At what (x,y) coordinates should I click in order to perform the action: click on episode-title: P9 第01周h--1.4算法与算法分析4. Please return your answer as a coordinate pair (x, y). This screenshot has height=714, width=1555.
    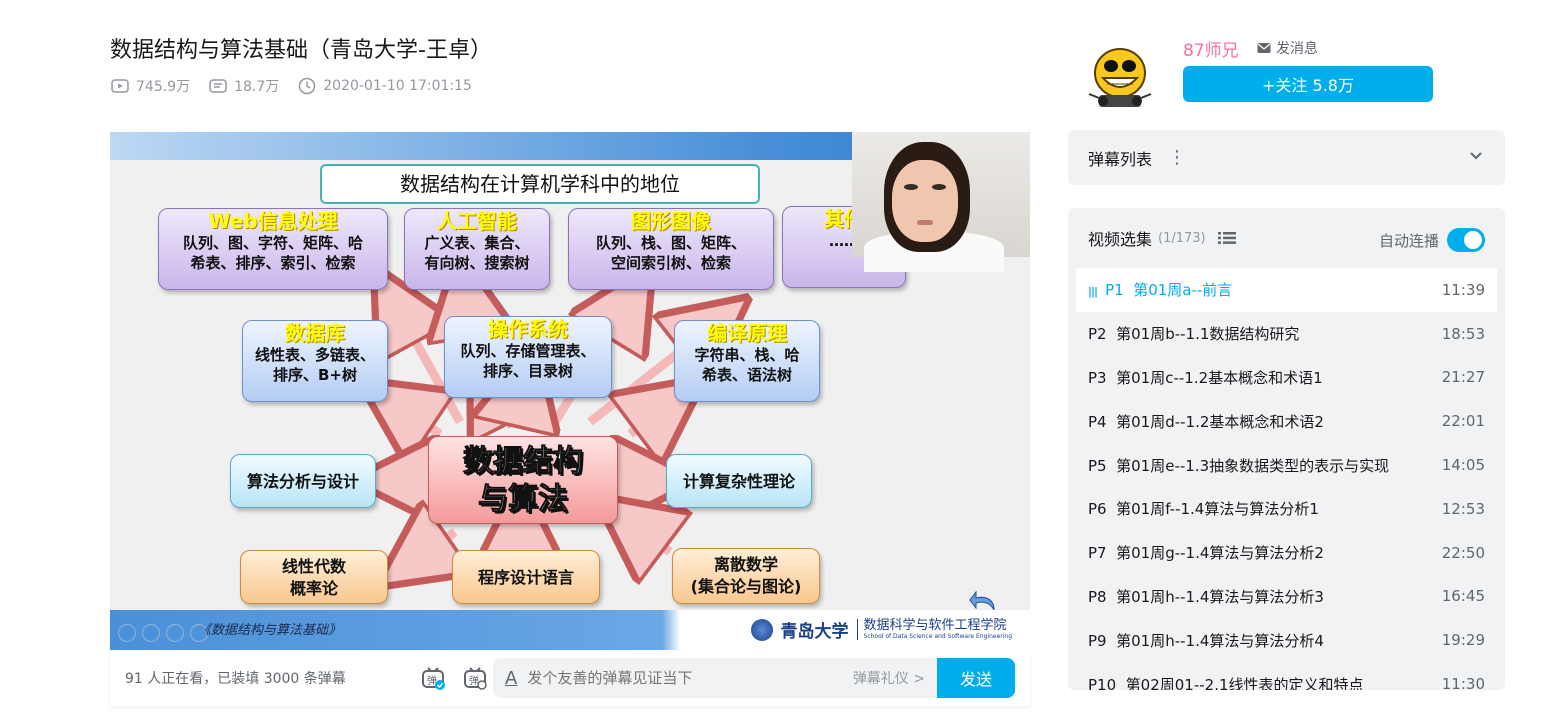
    Looking at the image, I should click on (1206, 640).